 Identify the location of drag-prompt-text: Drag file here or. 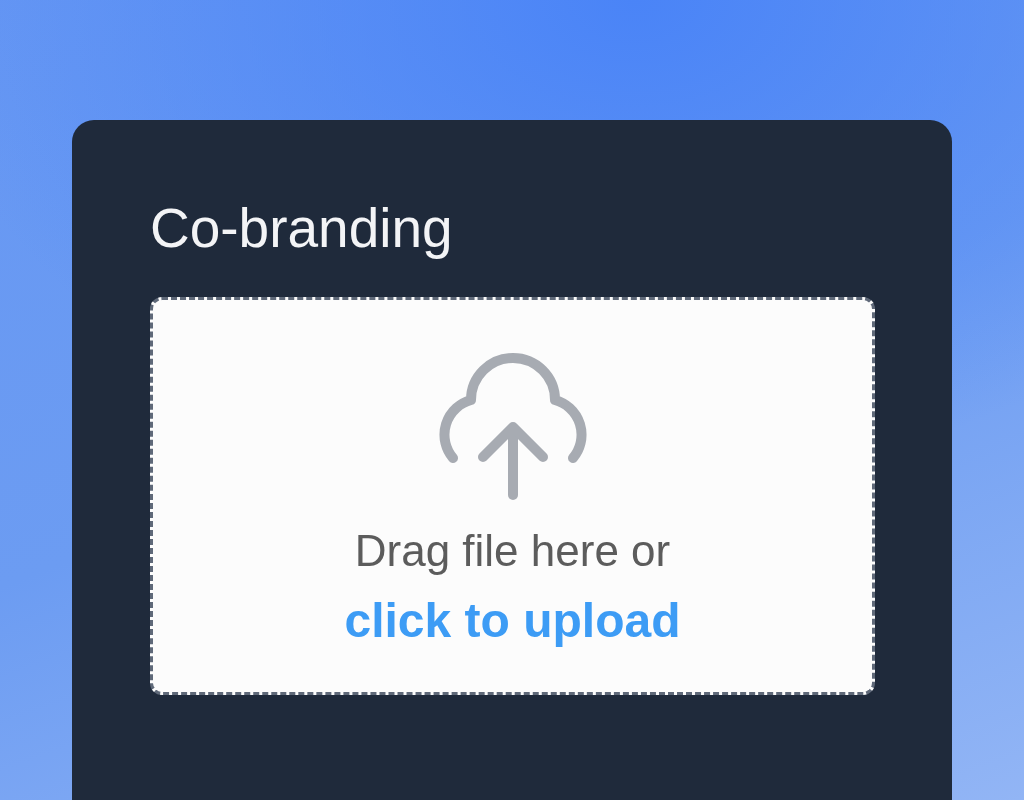
(512, 551).